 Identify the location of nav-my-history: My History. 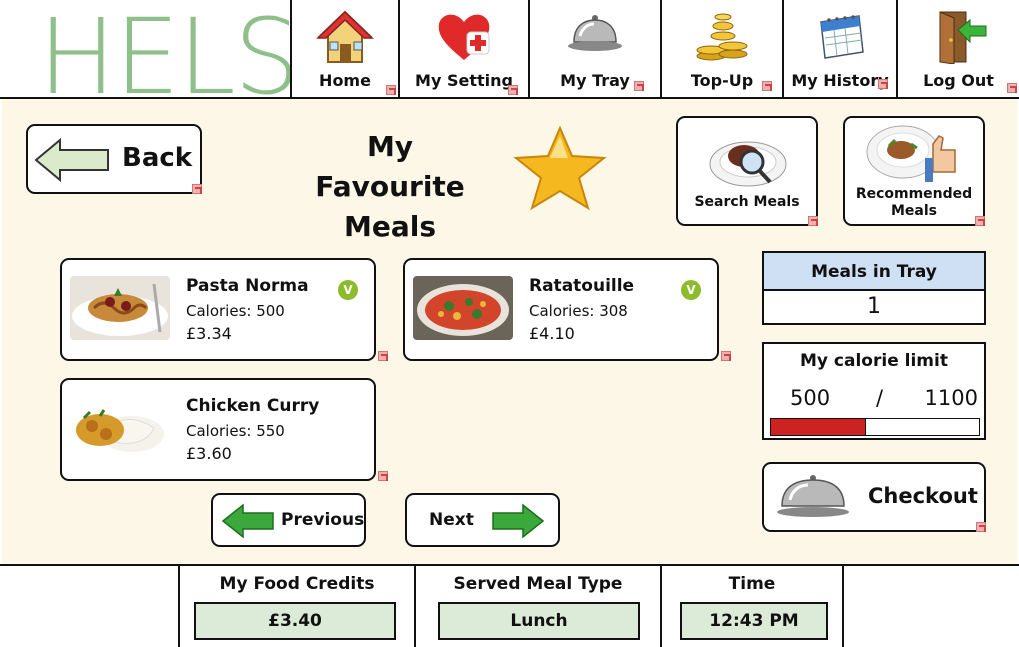
(839, 48).